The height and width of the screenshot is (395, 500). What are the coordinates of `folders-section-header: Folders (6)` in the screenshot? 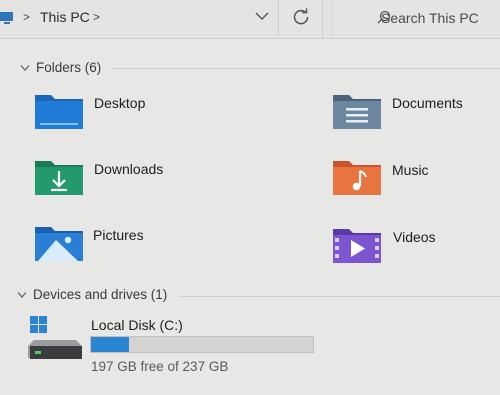 It's located at (250, 68).